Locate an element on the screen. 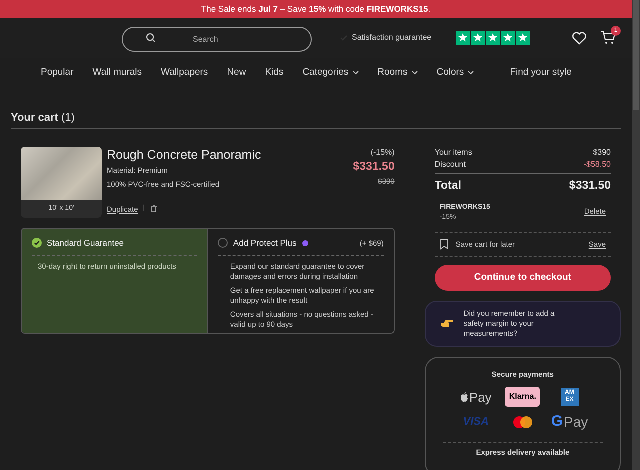 The image size is (640, 470). nav-link: Find your style is located at coordinates (541, 73).